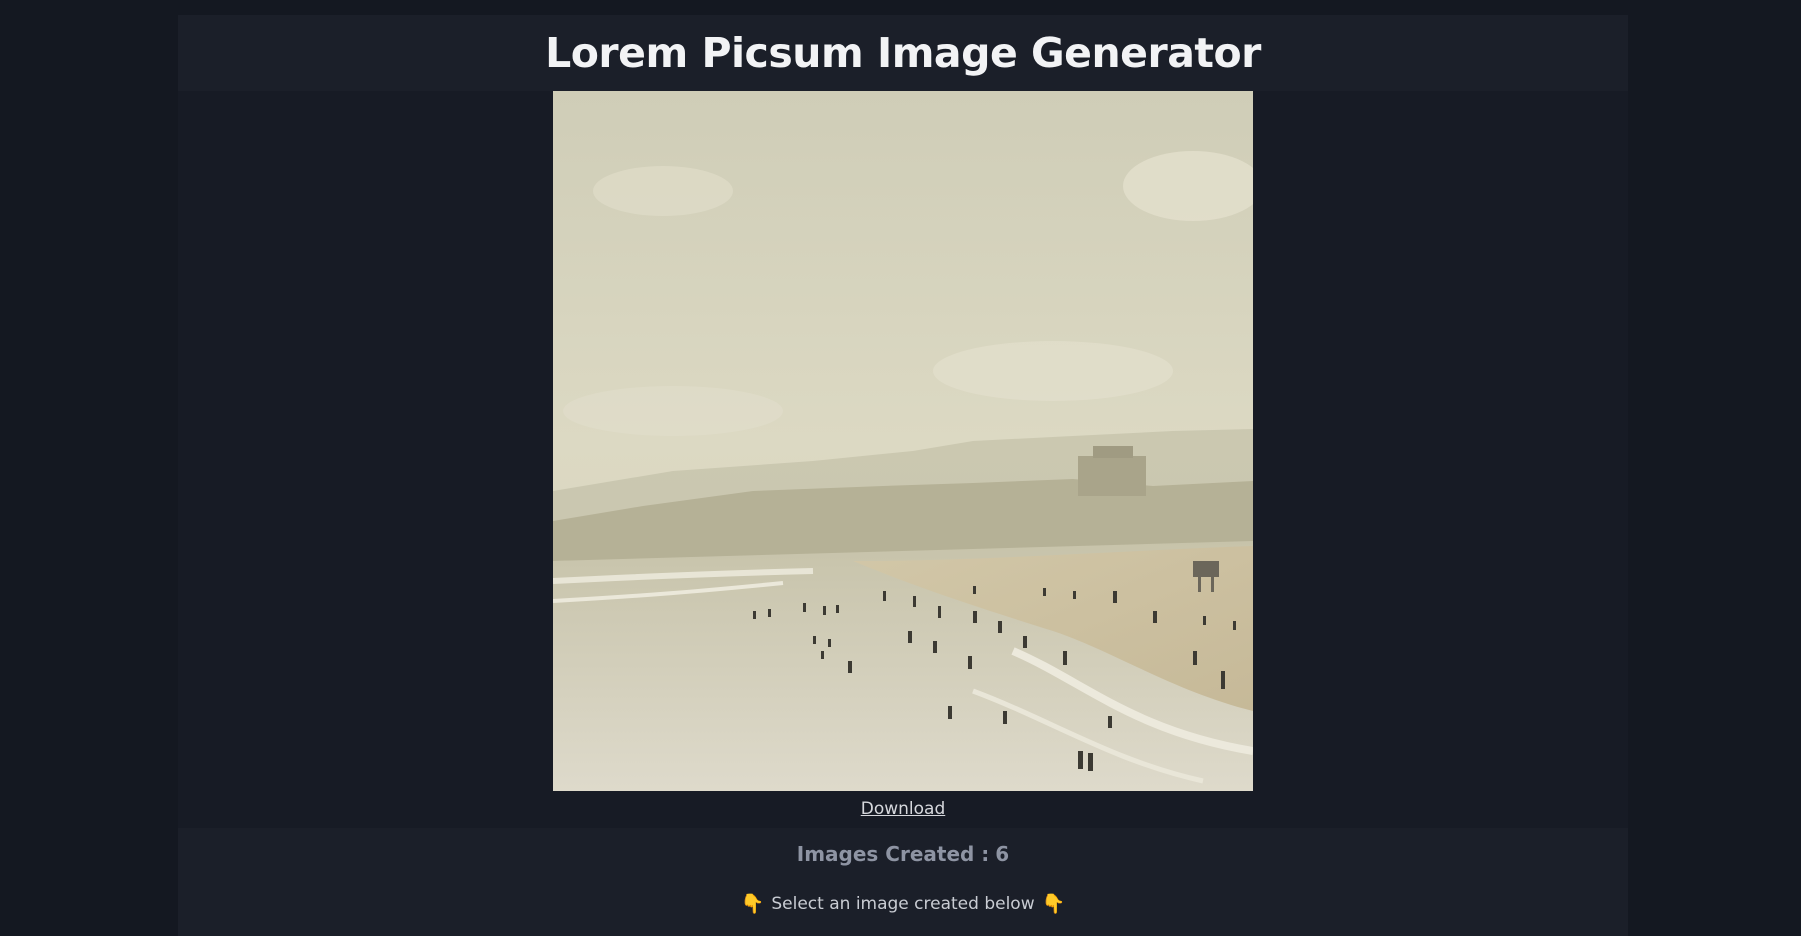 The height and width of the screenshot is (936, 1801). I want to click on page-title: Lorem Picsum Image Generator, so click(903, 53).